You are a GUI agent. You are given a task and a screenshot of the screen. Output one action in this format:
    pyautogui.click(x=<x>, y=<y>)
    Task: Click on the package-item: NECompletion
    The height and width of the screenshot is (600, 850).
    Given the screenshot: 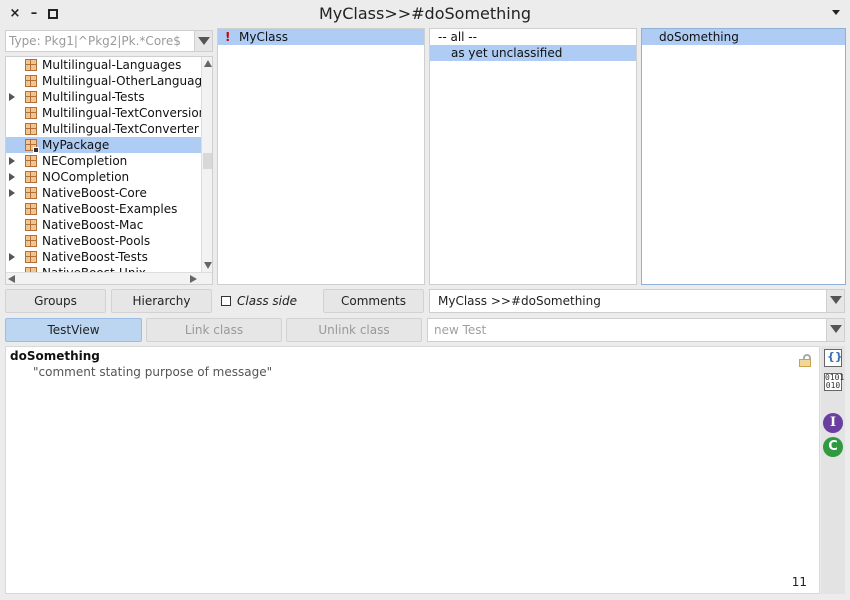 What is the action you would take?
    pyautogui.click(x=103, y=161)
    